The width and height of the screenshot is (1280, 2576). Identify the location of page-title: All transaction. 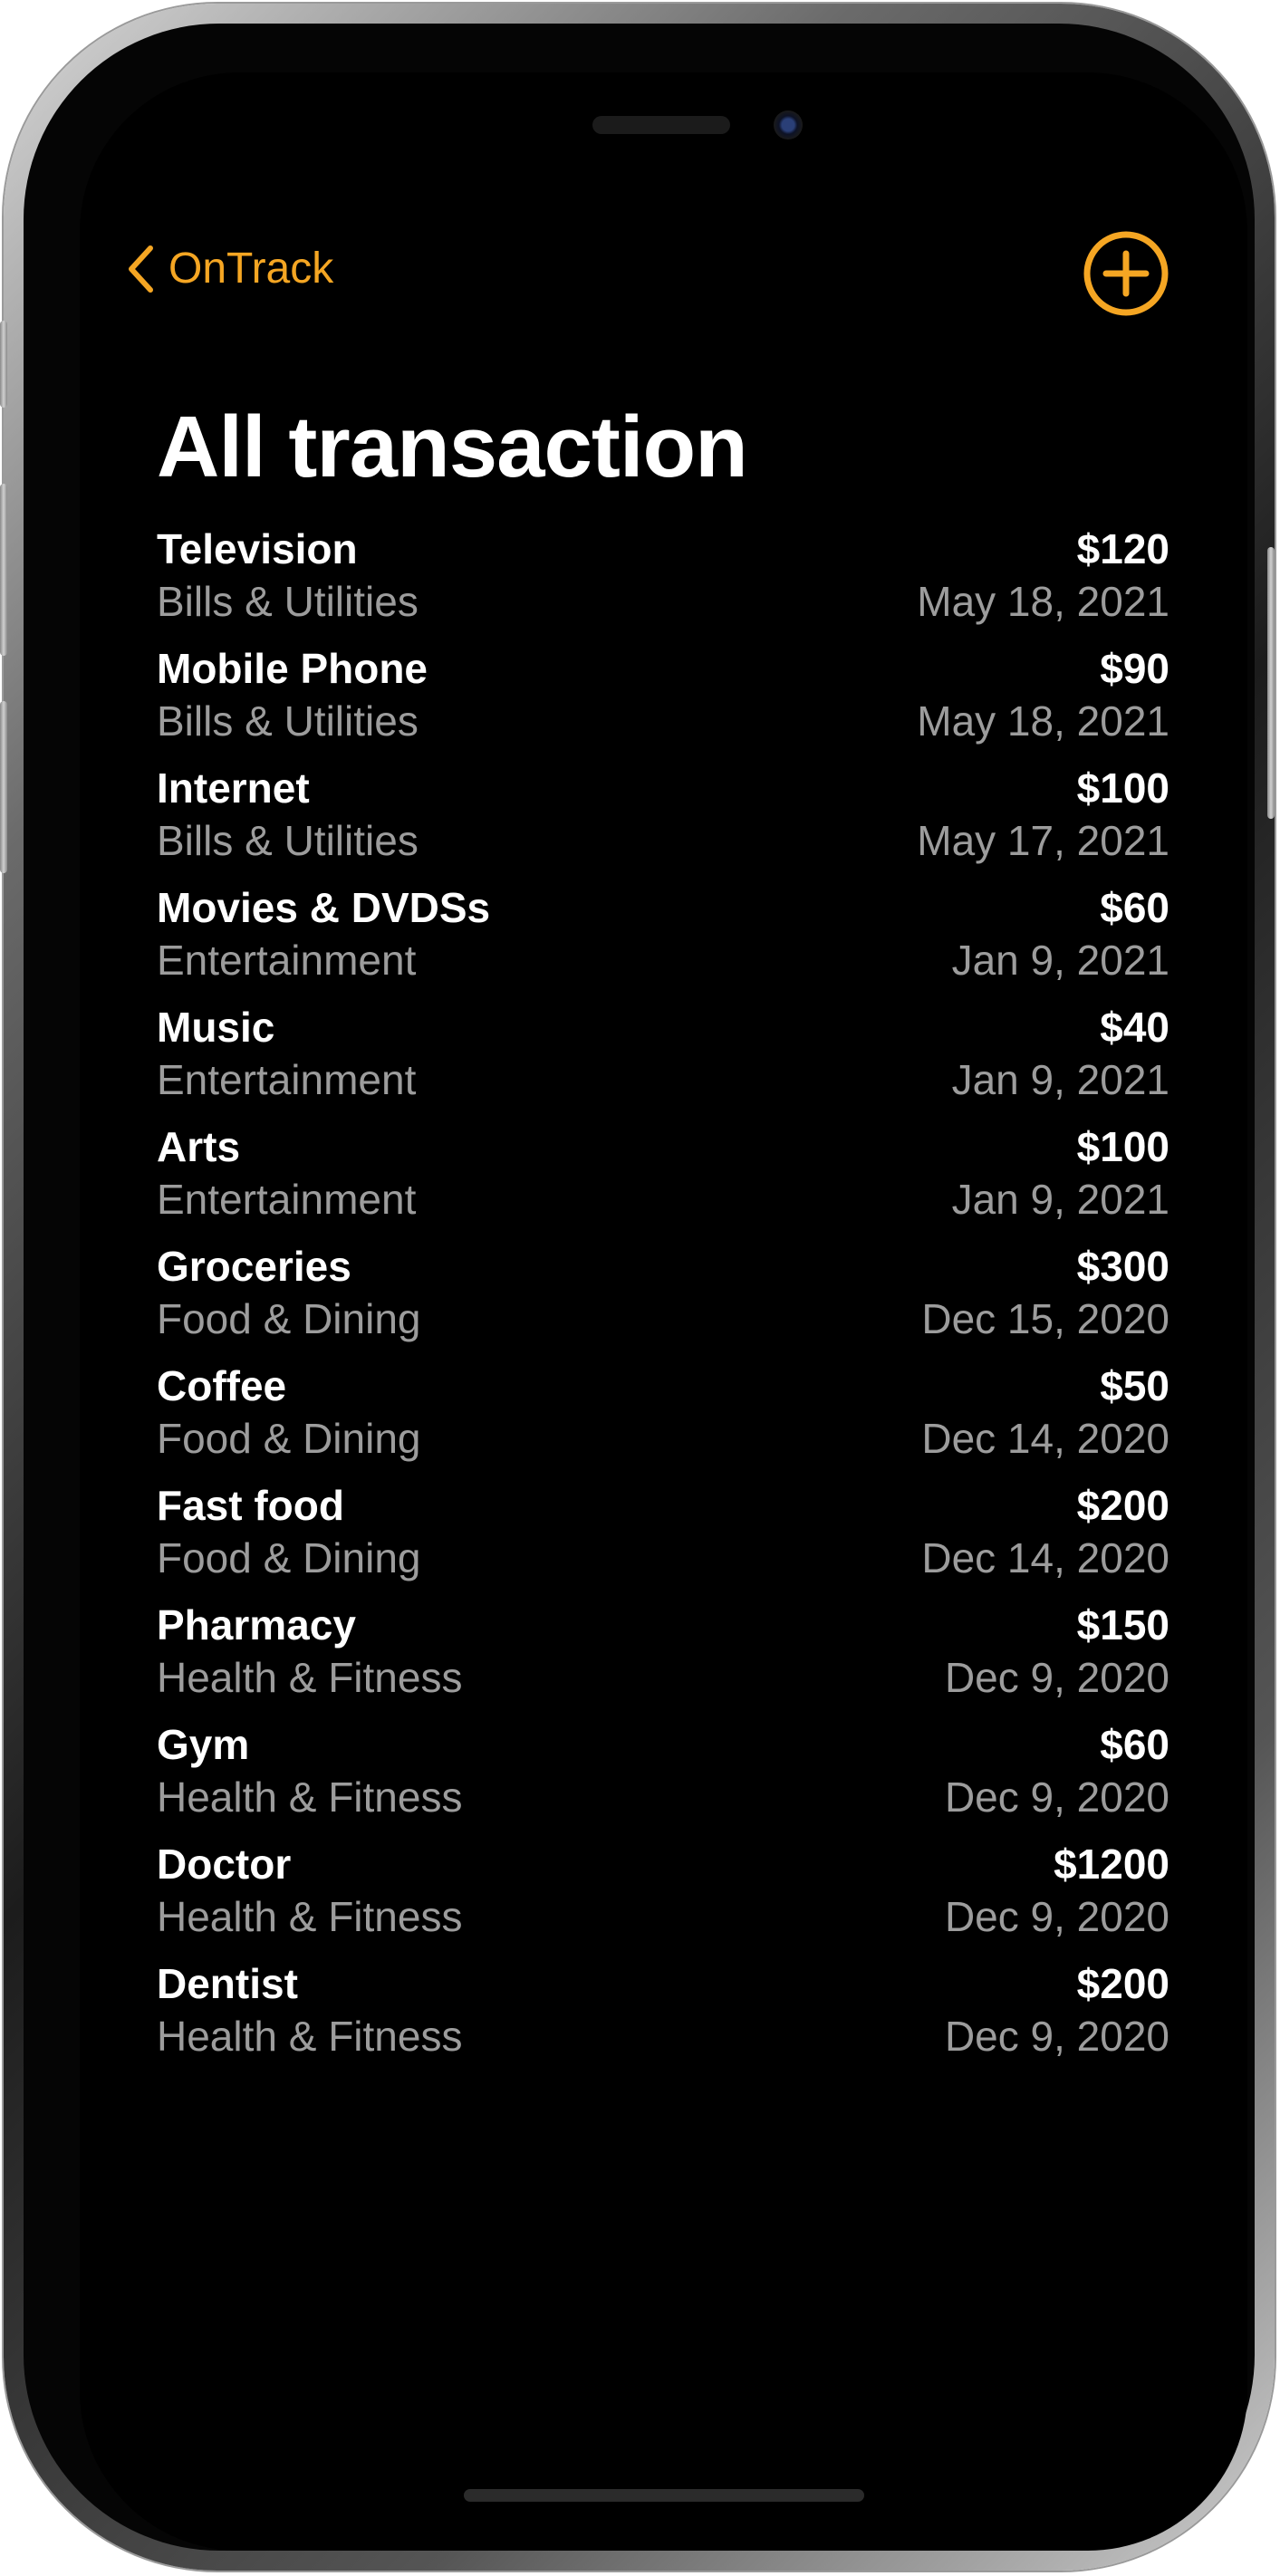
(452, 447).